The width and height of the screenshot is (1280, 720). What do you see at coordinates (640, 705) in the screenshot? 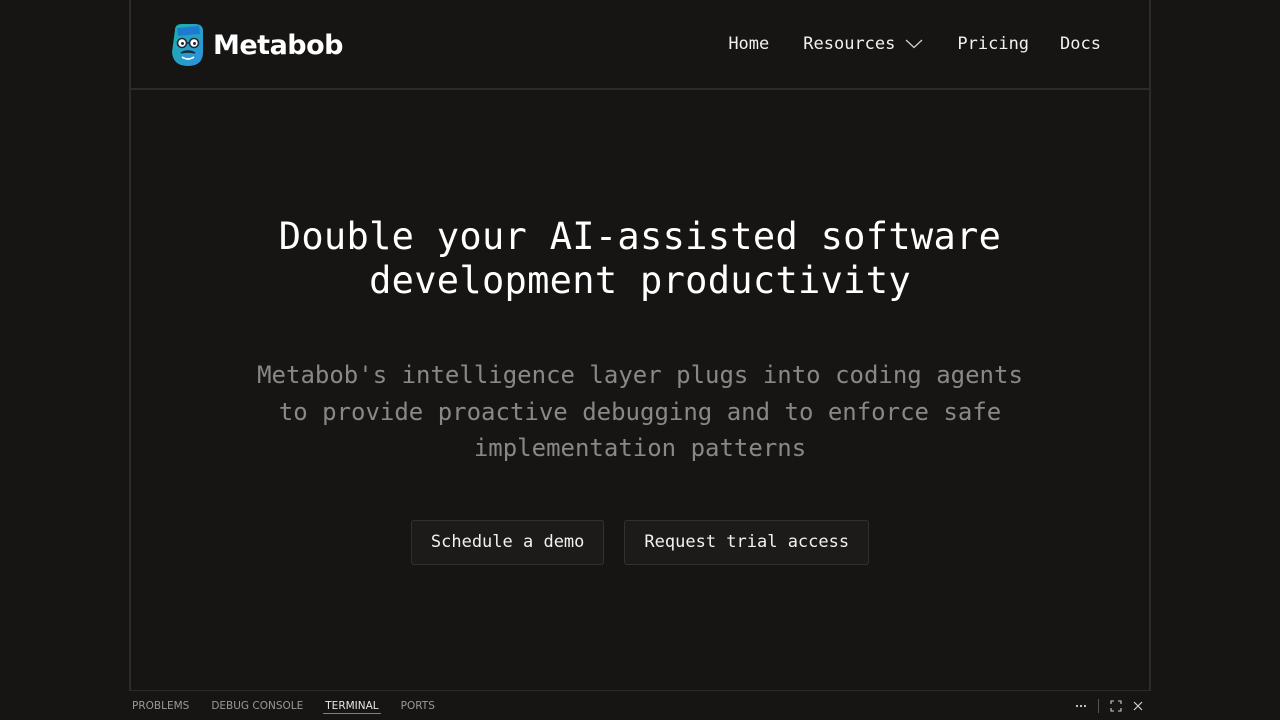
I see `bottom-panel: PROBLEMS DEBUG CONSOLE TERMINAL PORTS` at bounding box center [640, 705].